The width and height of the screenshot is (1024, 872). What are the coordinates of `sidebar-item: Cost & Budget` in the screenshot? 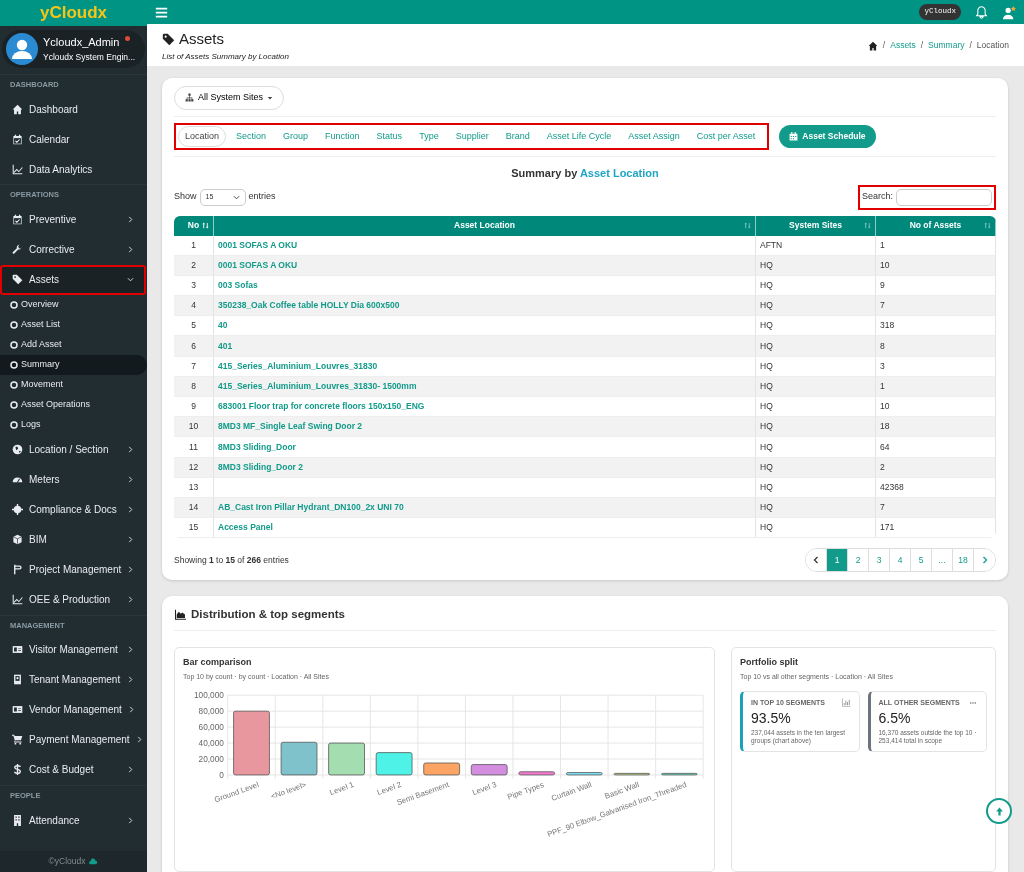 It's located at (73, 769).